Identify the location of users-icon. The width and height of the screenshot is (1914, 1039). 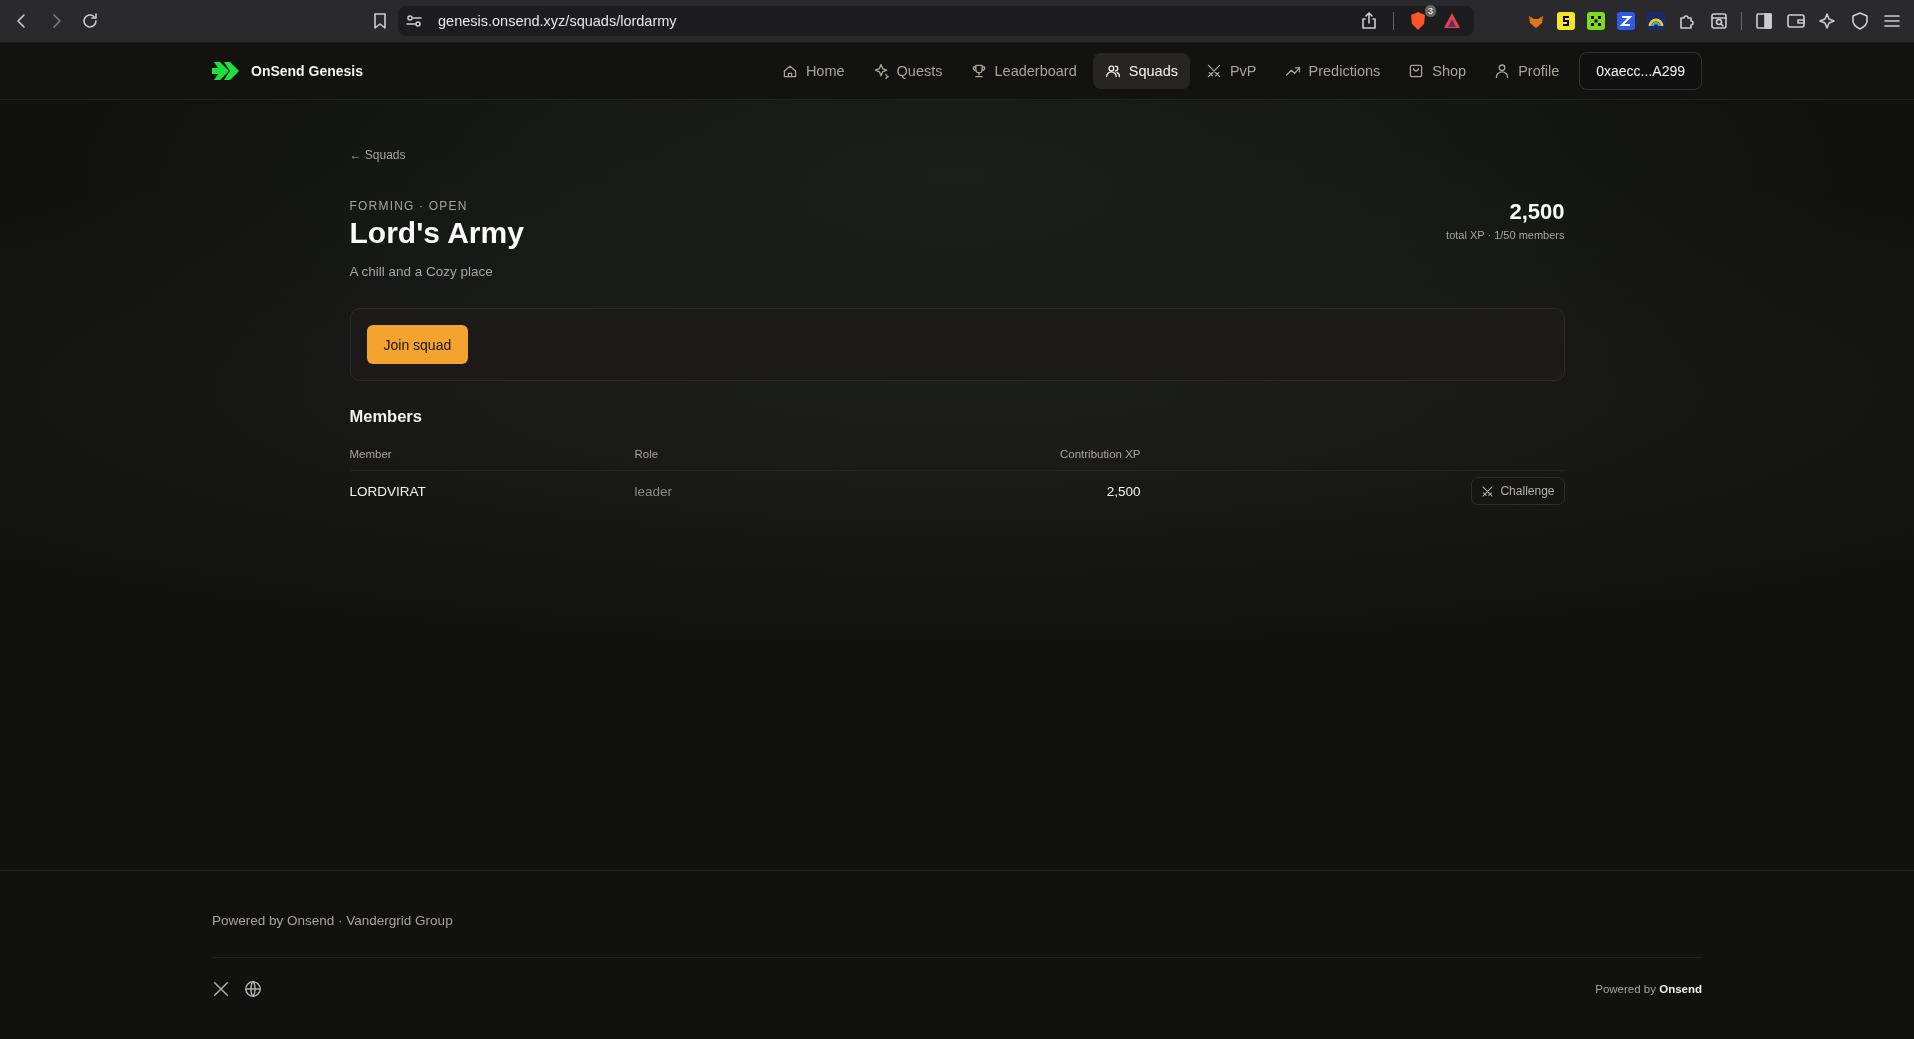
(1112, 71).